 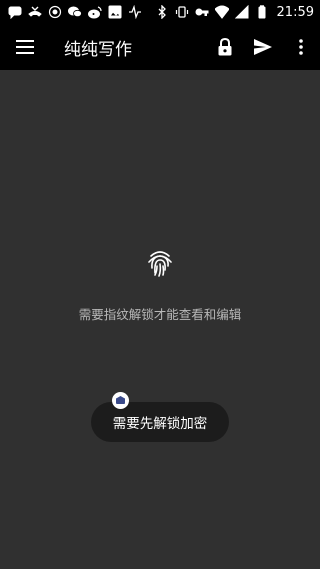 What do you see at coordinates (95, 12) in the screenshot?
I see `weibo-icon` at bounding box center [95, 12].